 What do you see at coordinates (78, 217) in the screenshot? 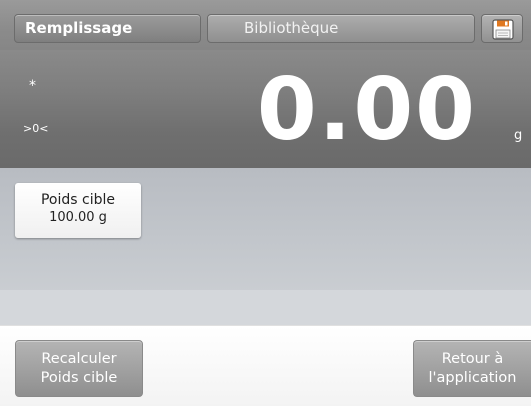
I see `target-weight-value: 100.00 g` at bounding box center [78, 217].